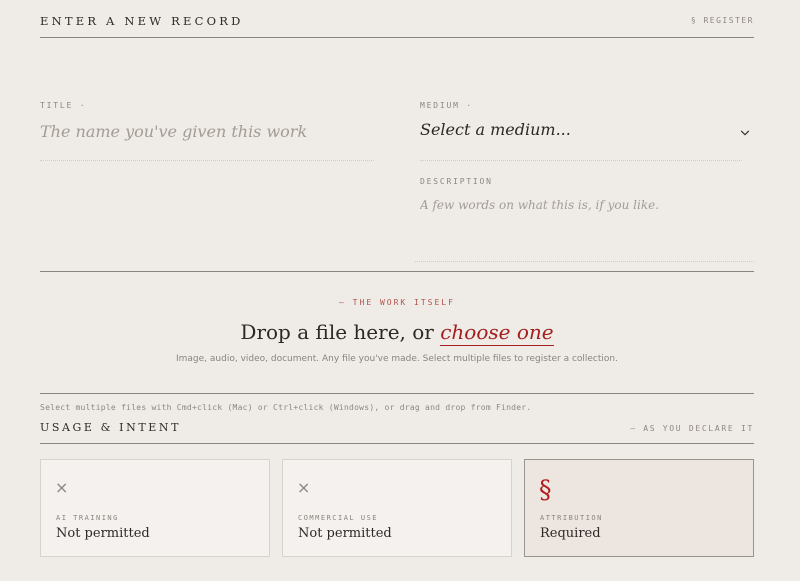 This screenshot has height=581, width=800. What do you see at coordinates (587, 222) in the screenshot?
I see `description-textarea` at bounding box center [587, 222].